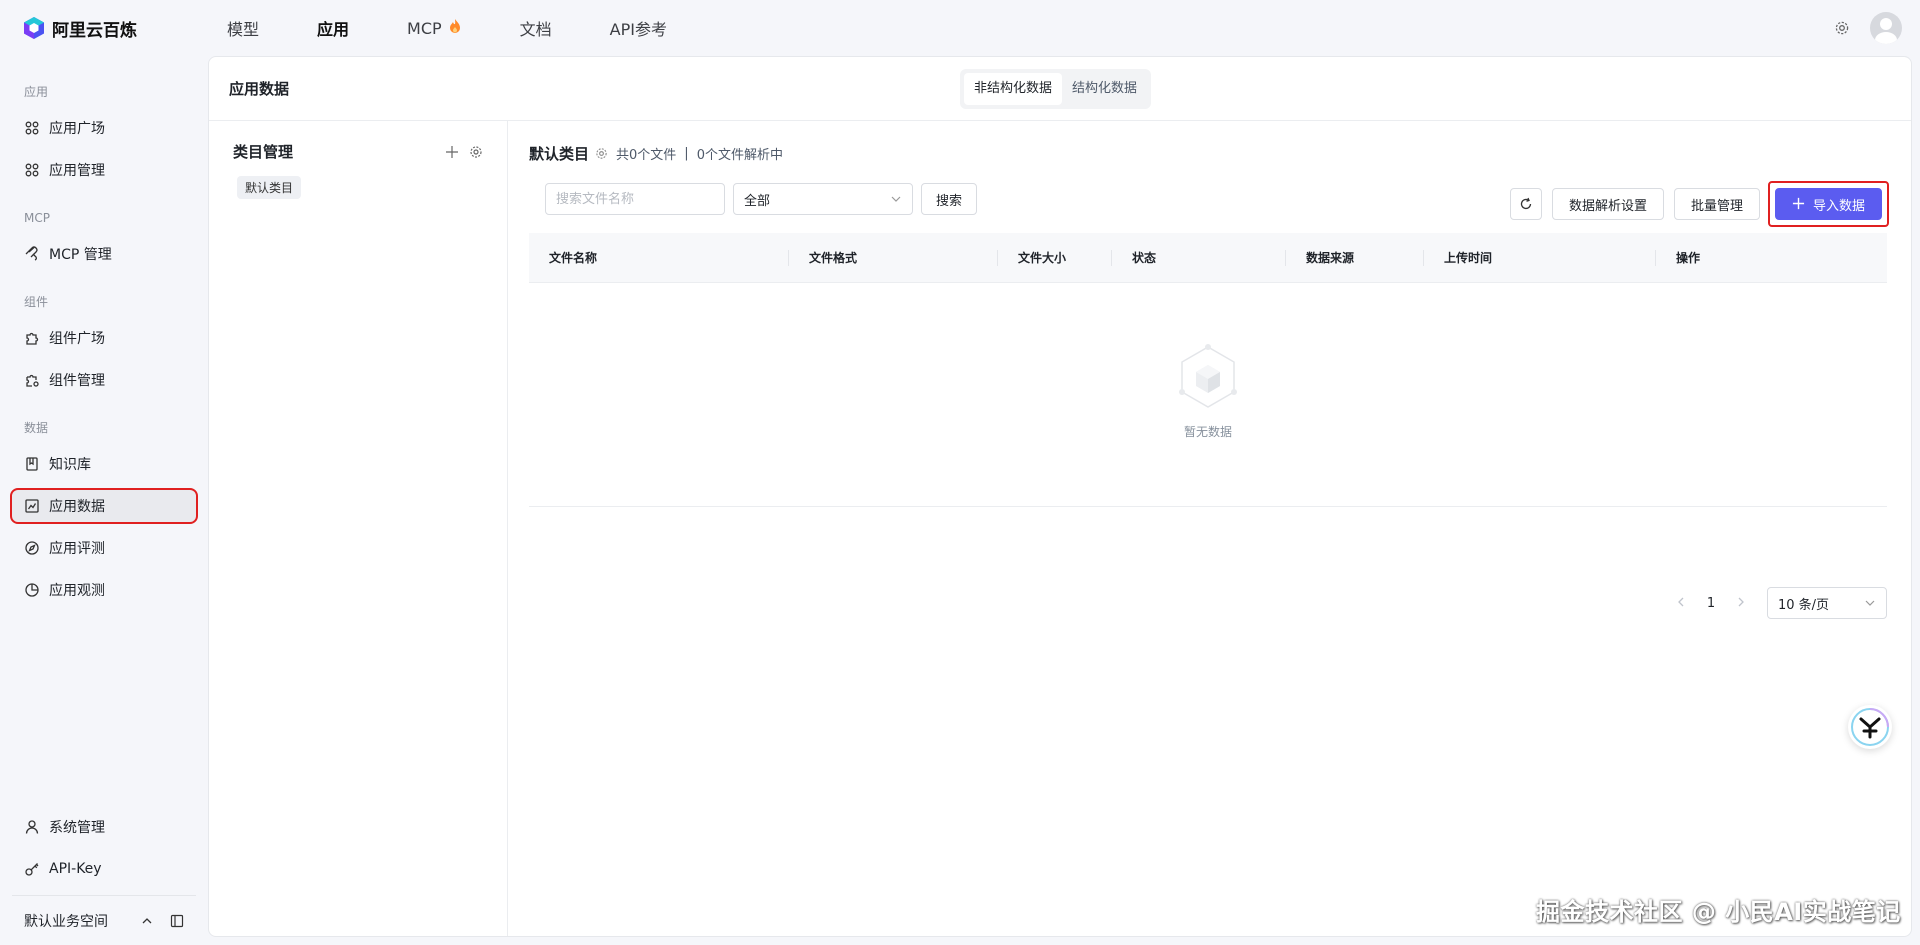 The image size is (1920, 945). What do you see at coordinates (949, 199) in the screenshot?
I see `search-button: 搜索` at bounding box center [949, 199].